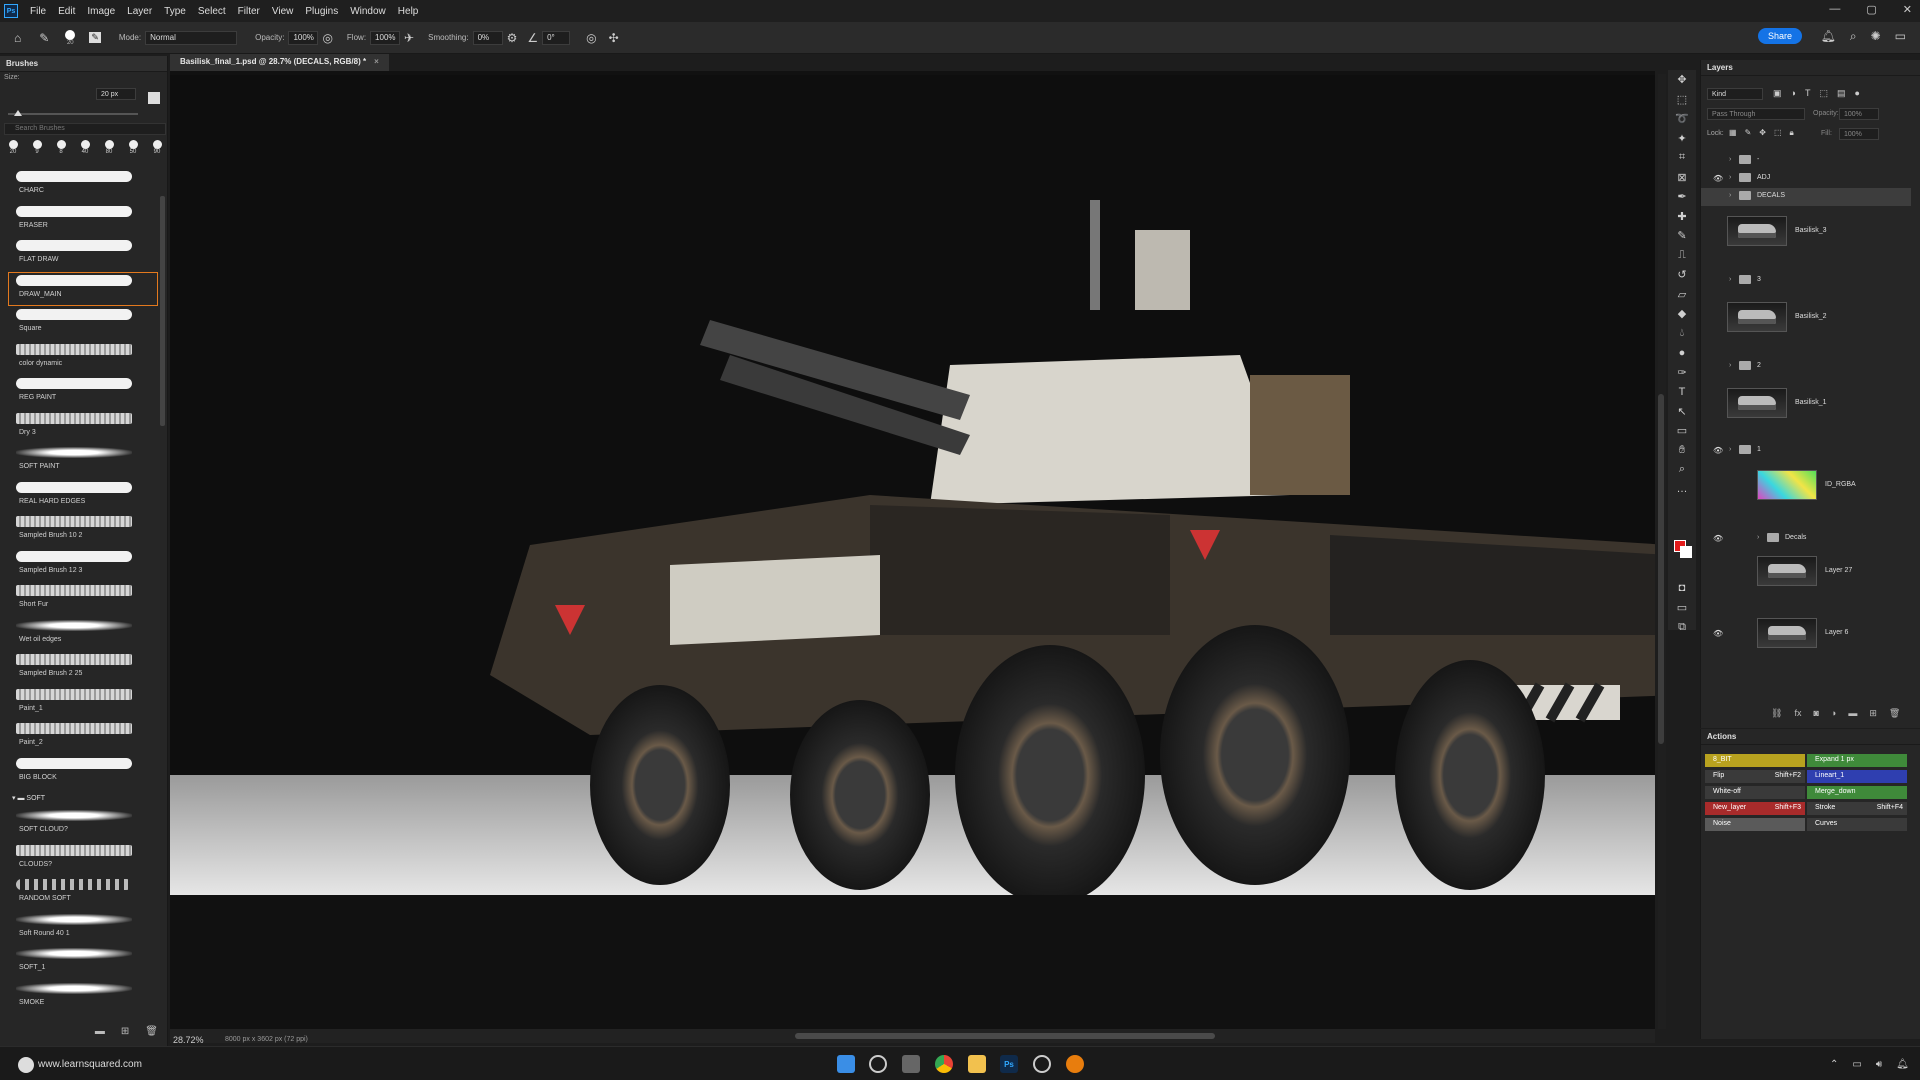  Describe the element at coordinates (83, 599) in the screenshot. I see `brush-item: Short Fur` at that location.